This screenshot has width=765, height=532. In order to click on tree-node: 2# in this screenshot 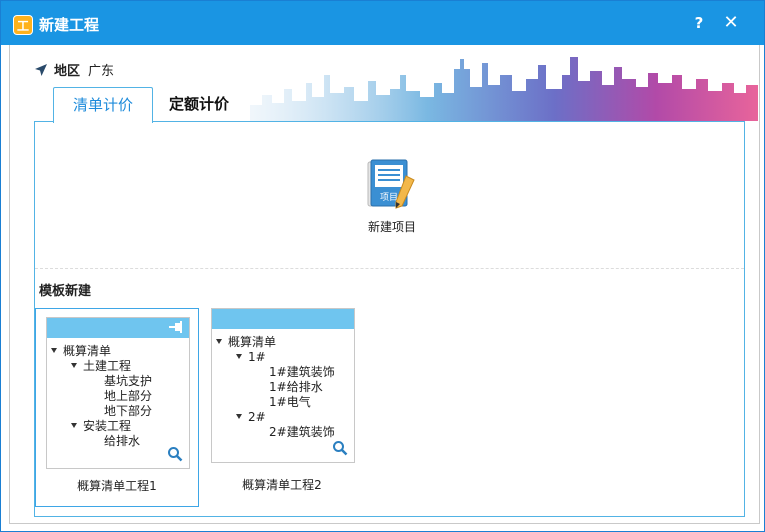, I will do `click(274, 417)`.